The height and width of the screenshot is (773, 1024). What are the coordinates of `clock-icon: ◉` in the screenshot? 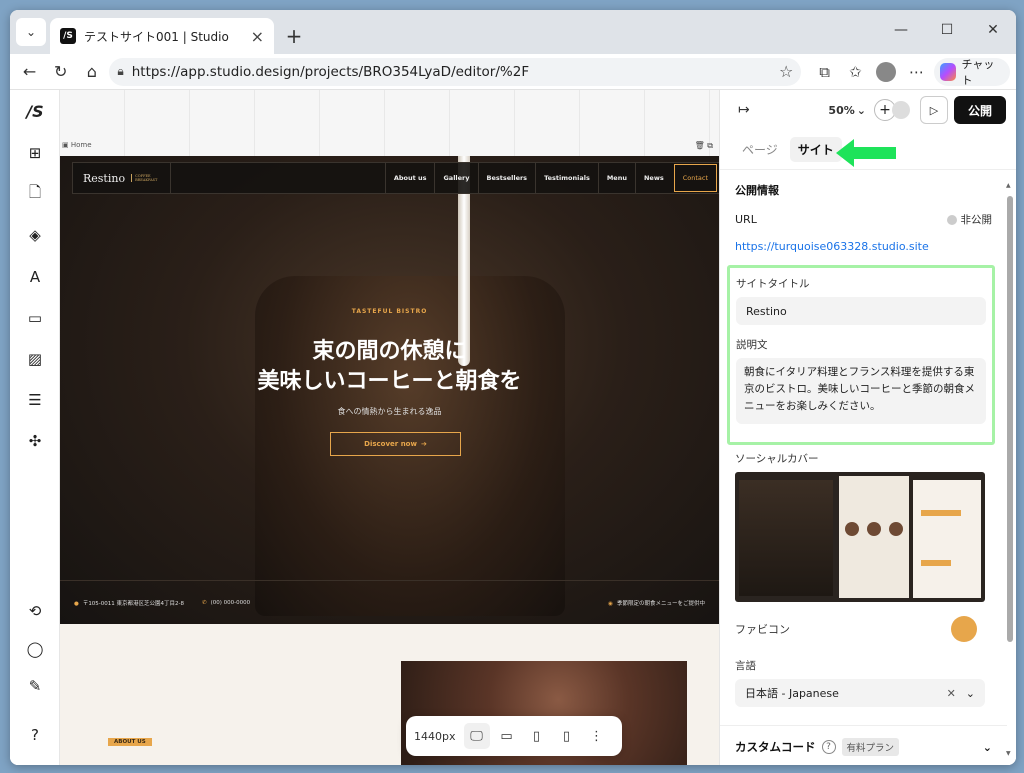 It's located at (610, 603).